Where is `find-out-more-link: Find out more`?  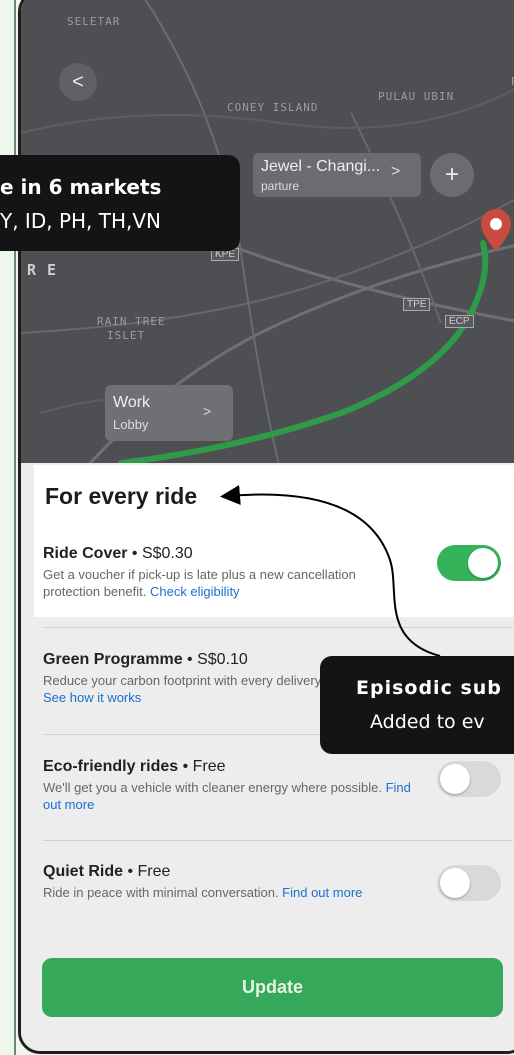 find-out-more-link: Find out more is located at coordinates (322, 892).